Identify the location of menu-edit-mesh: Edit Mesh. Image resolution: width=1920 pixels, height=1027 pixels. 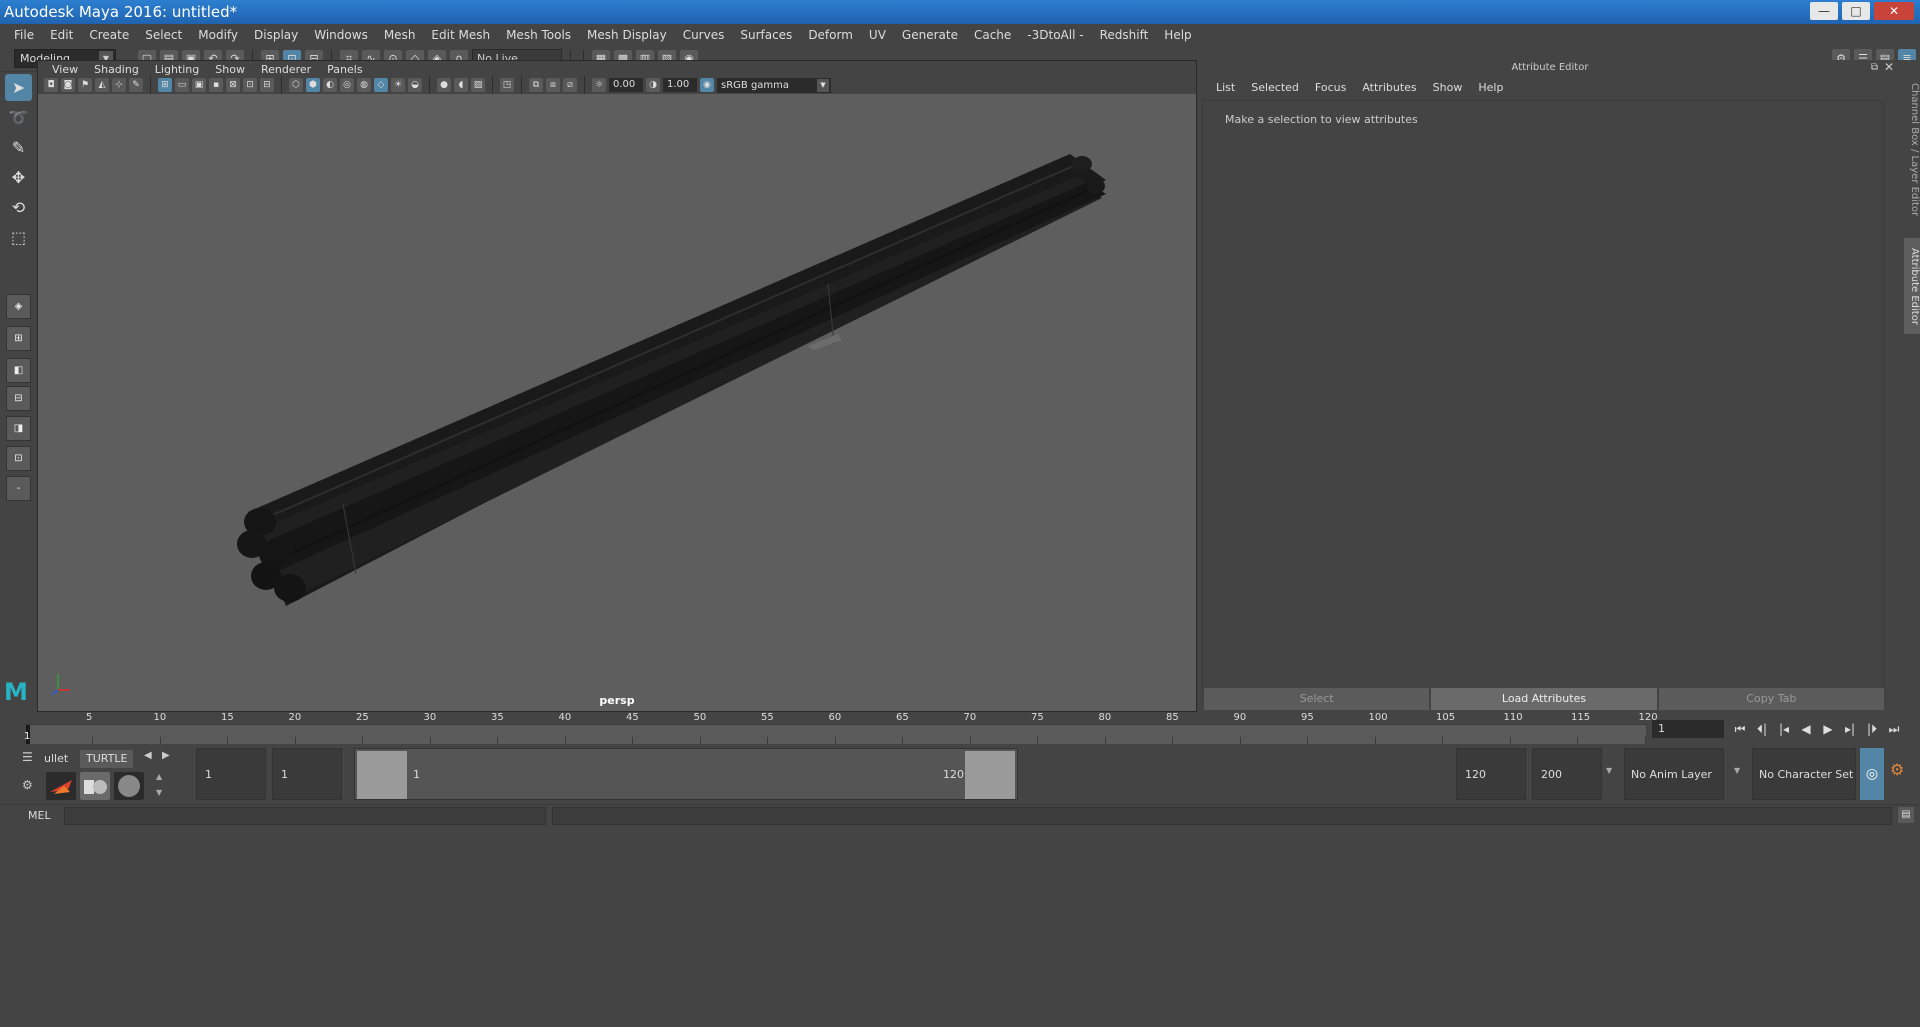
(460, 35).